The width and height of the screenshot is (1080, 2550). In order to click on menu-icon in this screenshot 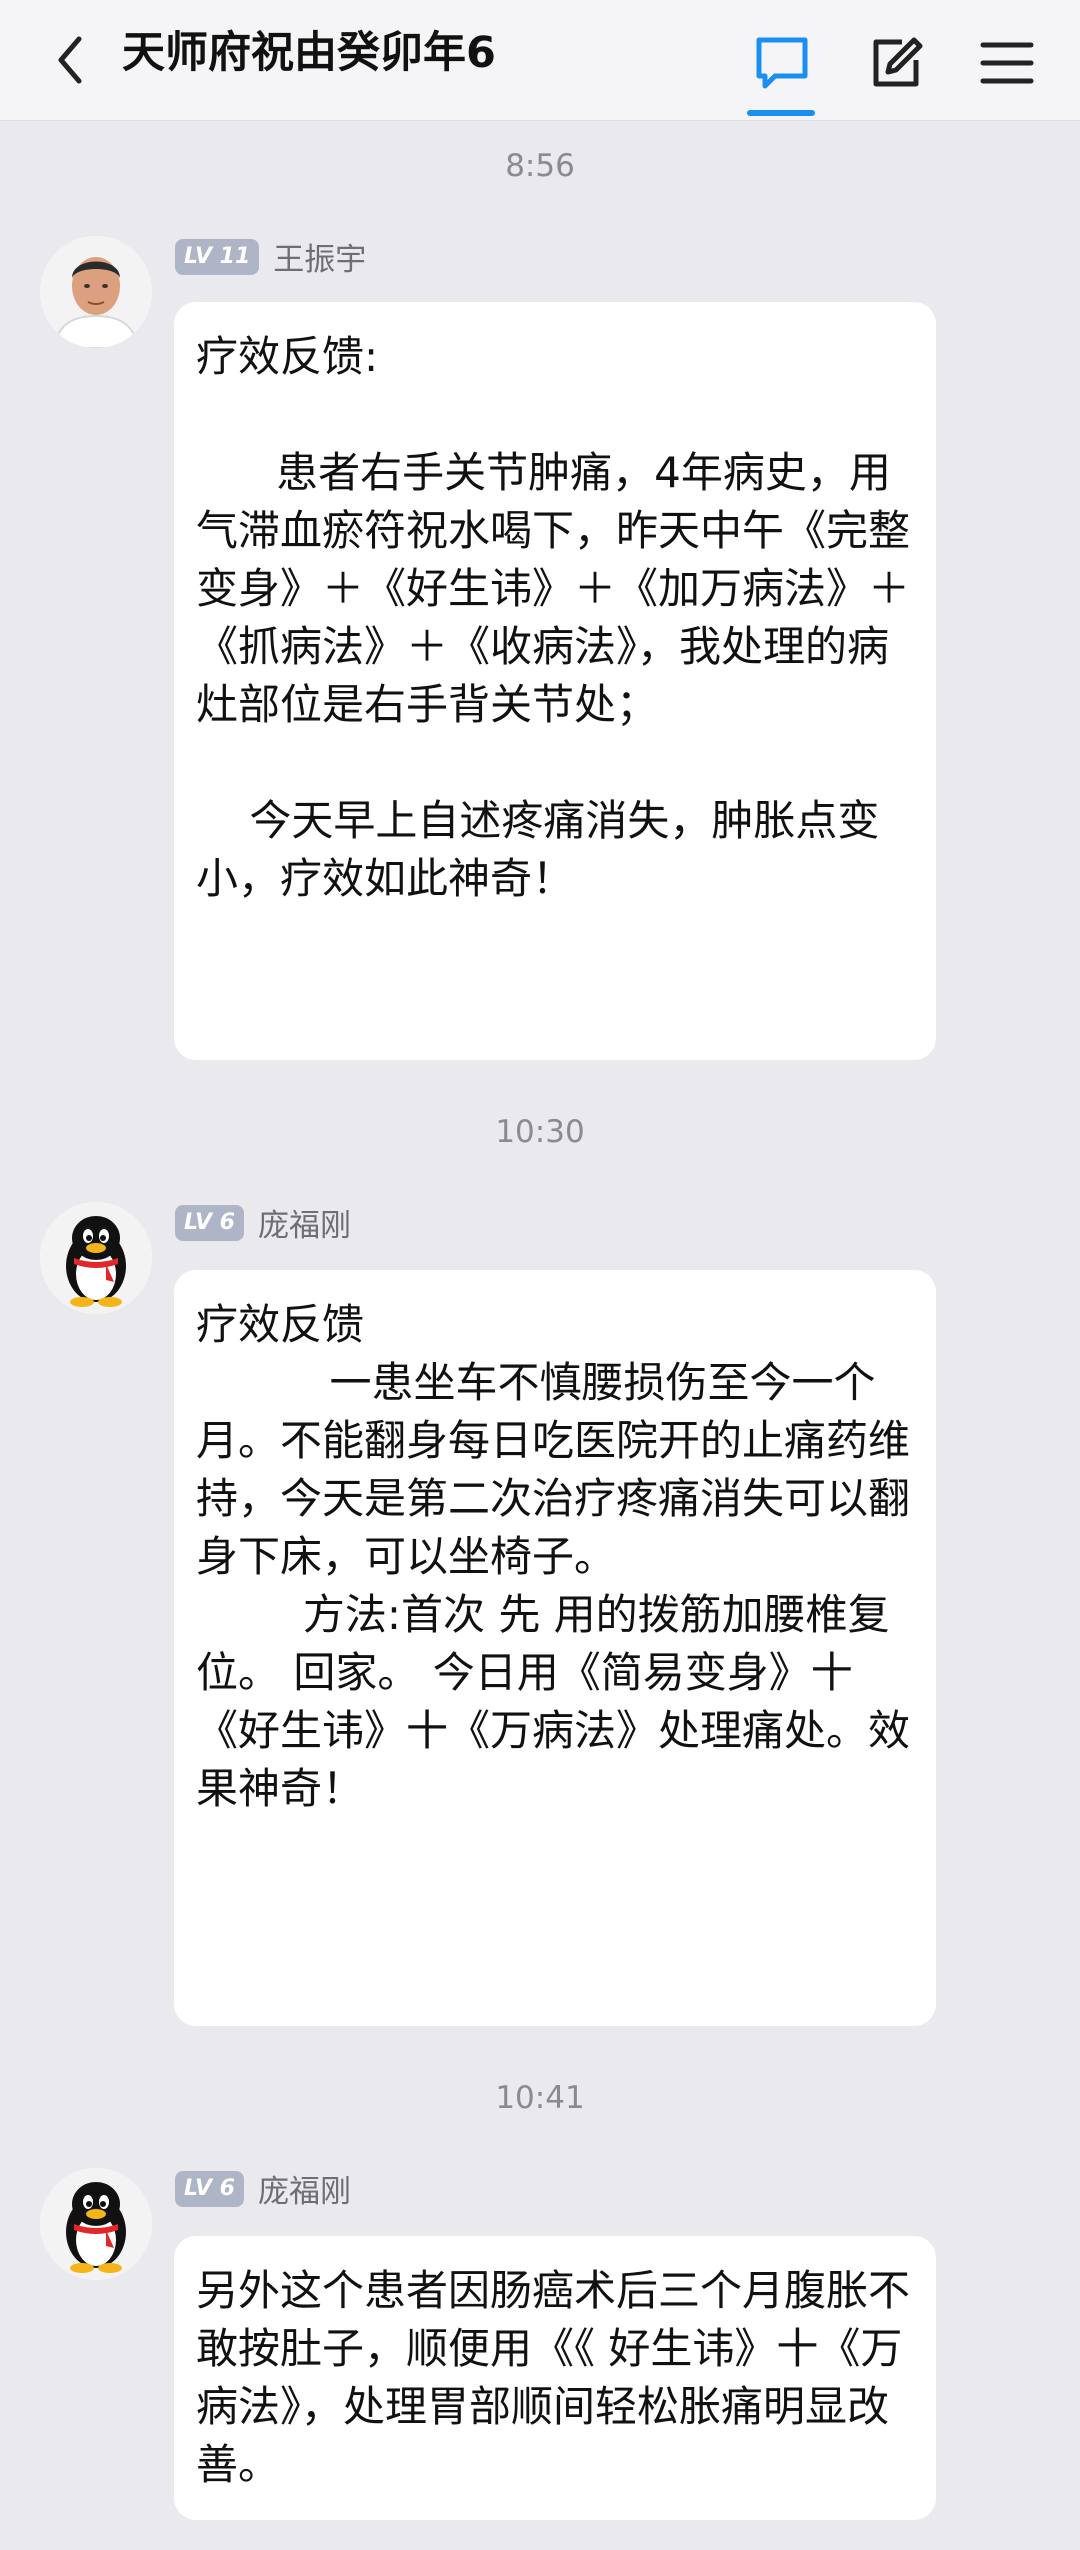, I will do `click(1007, 63)`.